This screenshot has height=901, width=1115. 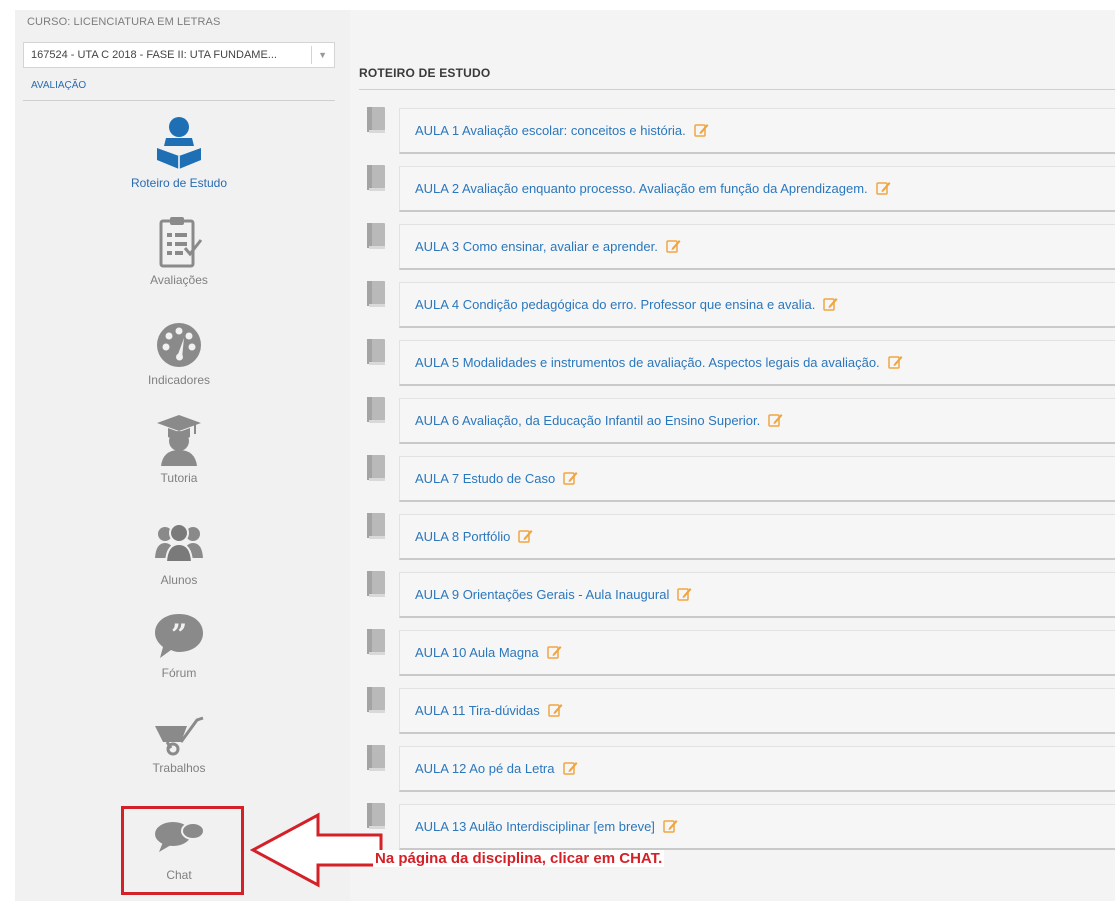 What do you see at coordinates (124, 22) in the screenshot?
I see `course-label: CURSO: LICENCIATURA EM LETRAS` at bounding box center [124, 22].